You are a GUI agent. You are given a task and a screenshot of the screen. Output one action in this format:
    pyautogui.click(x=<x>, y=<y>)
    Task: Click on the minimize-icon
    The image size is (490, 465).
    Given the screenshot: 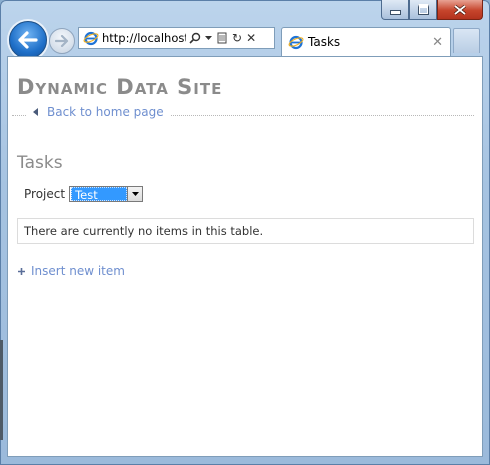 What is the action you would take?
    pyautogui.click(x=395, y=12)
    